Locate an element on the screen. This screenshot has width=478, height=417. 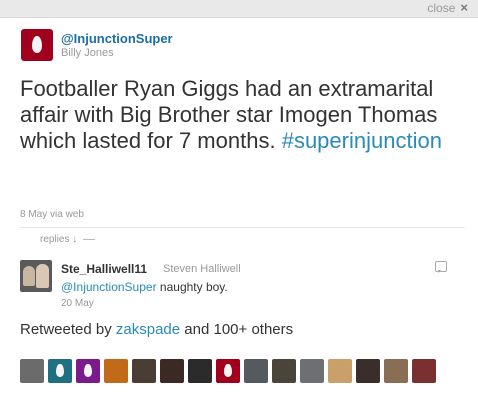
retweeter-avatars is located at coordinates (228, 371).